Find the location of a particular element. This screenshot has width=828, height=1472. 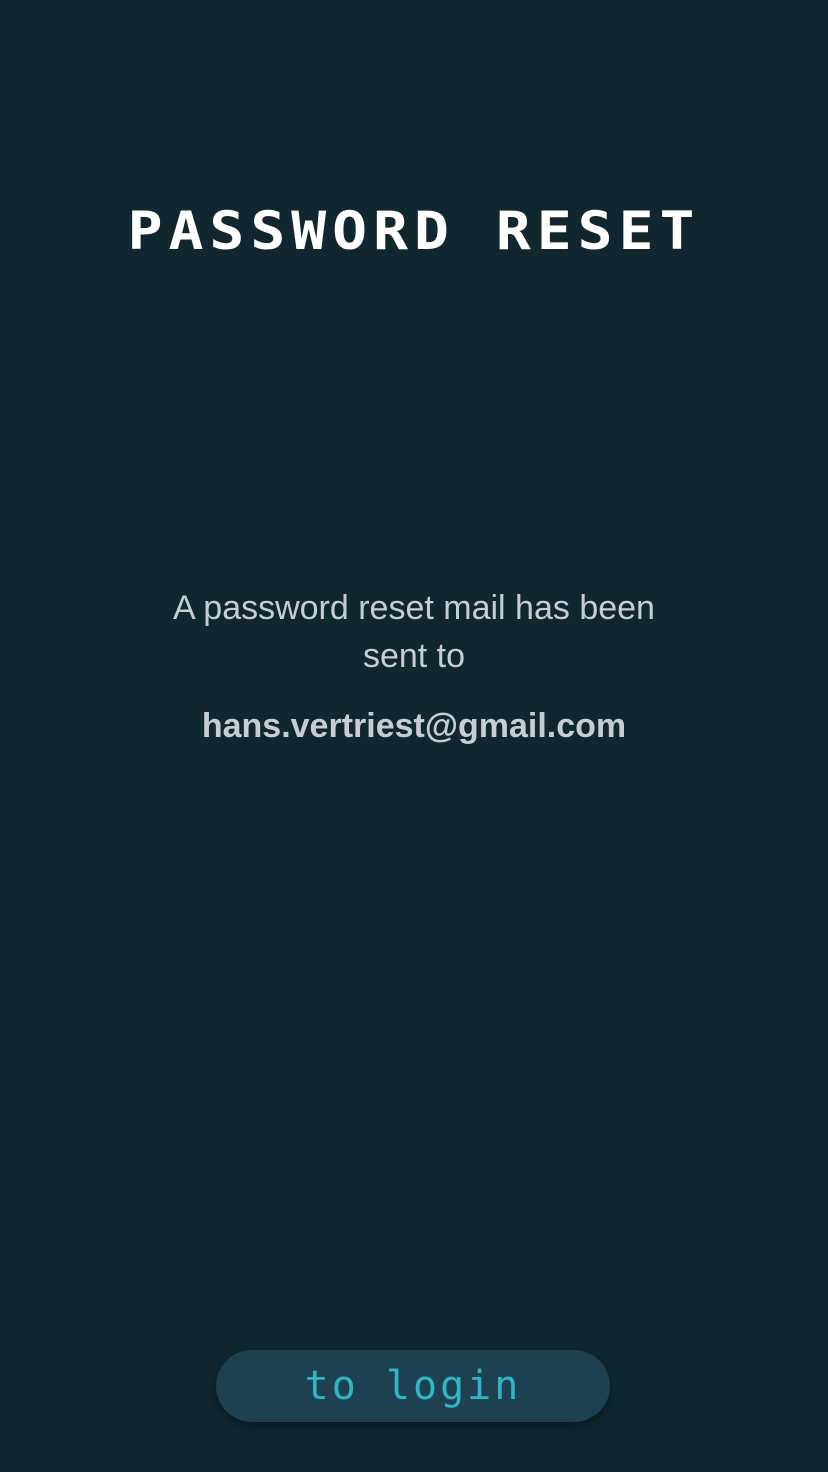

page-title: PASSWORD RESET is located at coordinates (414, 231).